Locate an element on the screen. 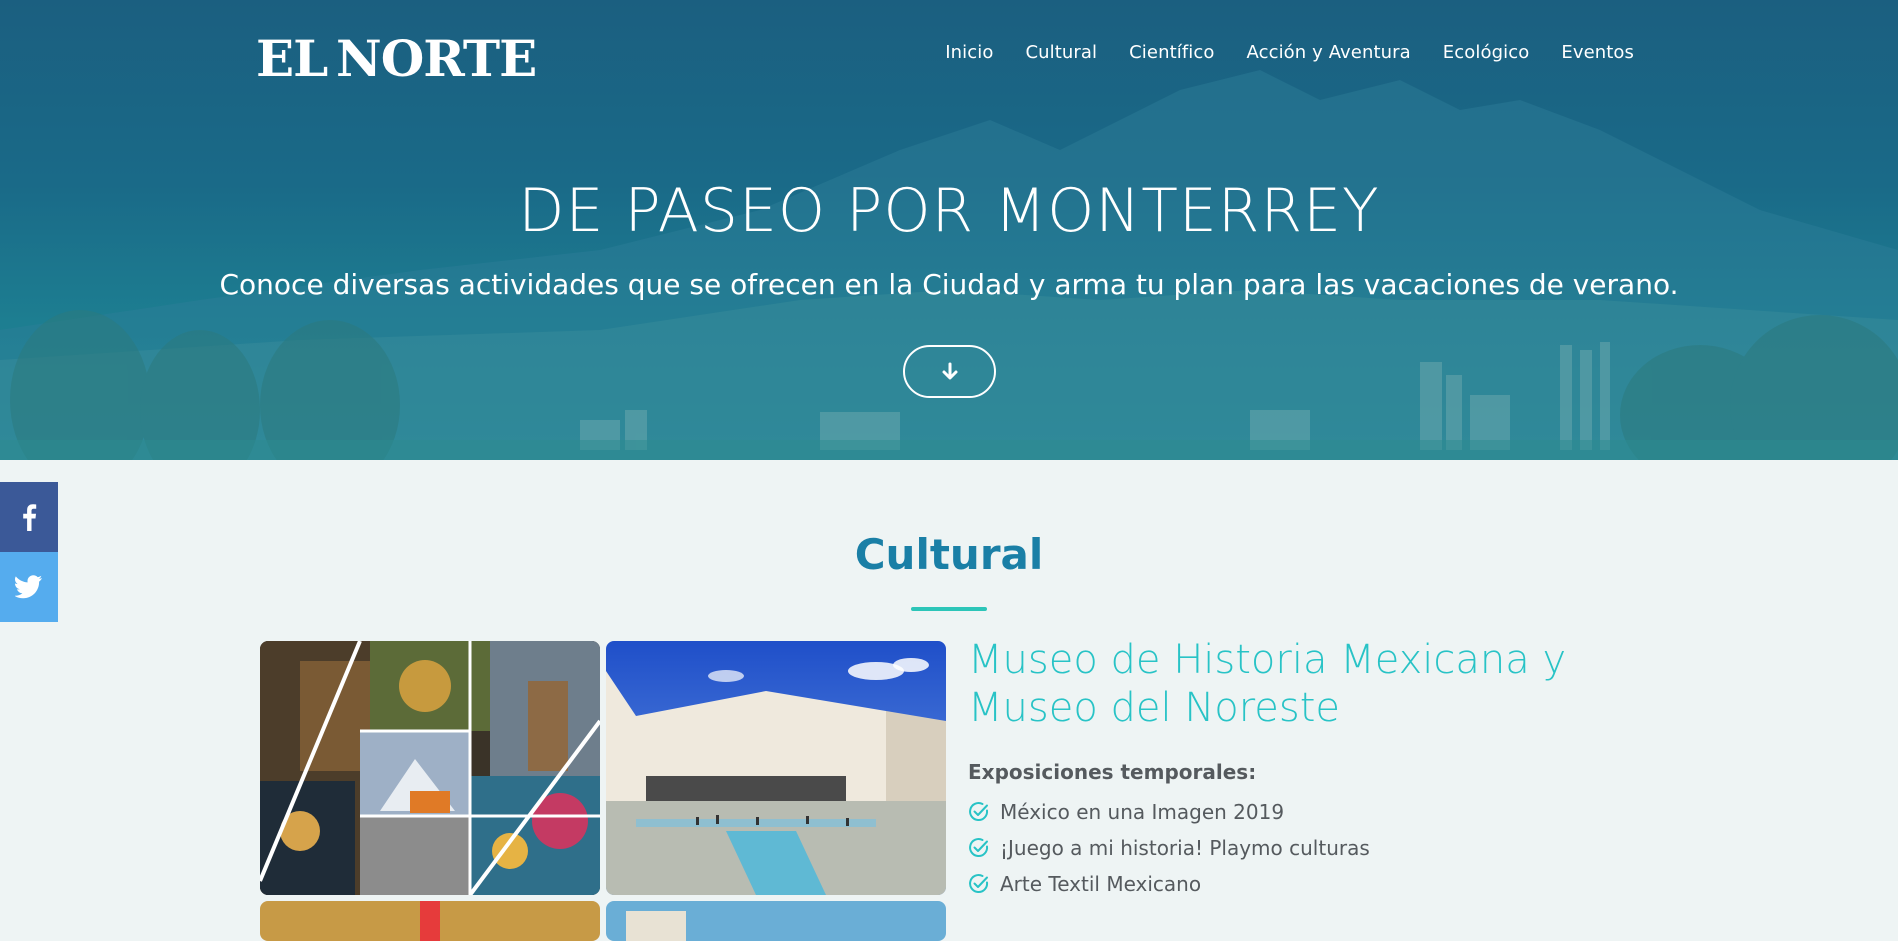 This screenshot has width=1898, height=941. scroll-down-button is located at coordinates (949, 371).